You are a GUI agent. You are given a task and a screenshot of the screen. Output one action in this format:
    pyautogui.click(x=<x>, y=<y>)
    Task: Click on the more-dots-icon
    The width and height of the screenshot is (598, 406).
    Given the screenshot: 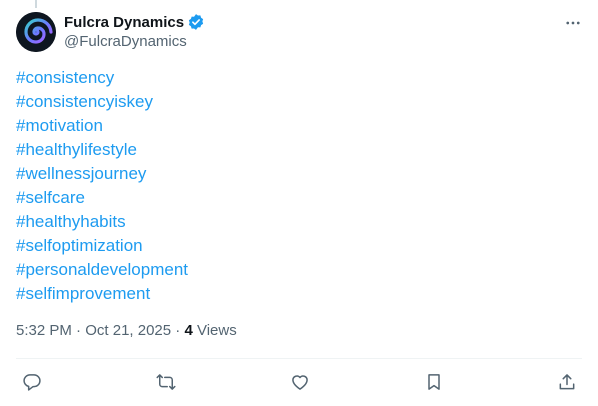 What is the action you would take?
    pyautogui.click(x=573, y=23)
    